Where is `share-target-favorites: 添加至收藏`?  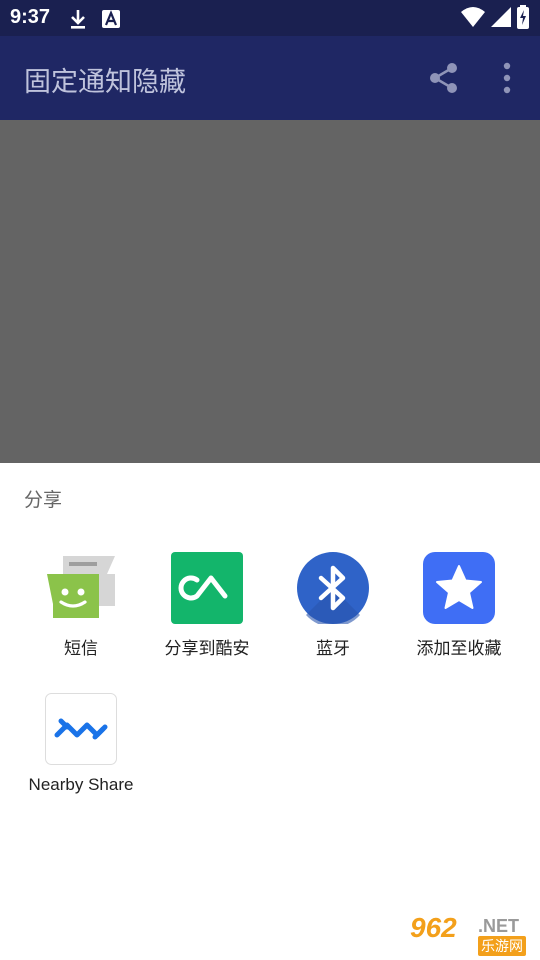
share-target-favorites: 添加至收藏 is located at coordinates (459, 617).